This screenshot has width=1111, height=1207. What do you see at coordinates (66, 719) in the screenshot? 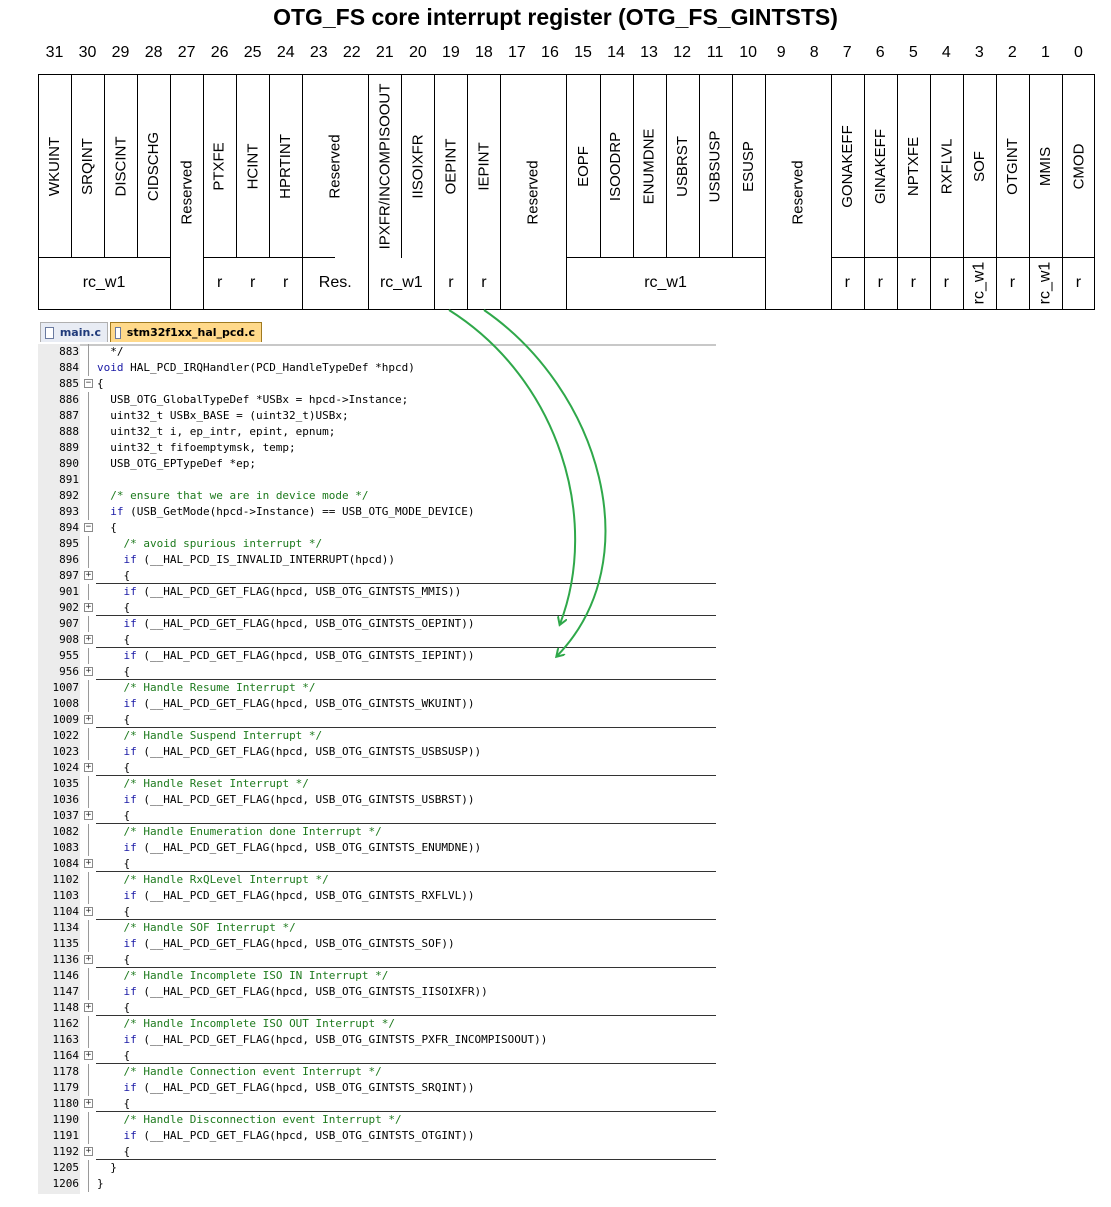
I see `line-number: 1009` at bounding box center [66, 719].